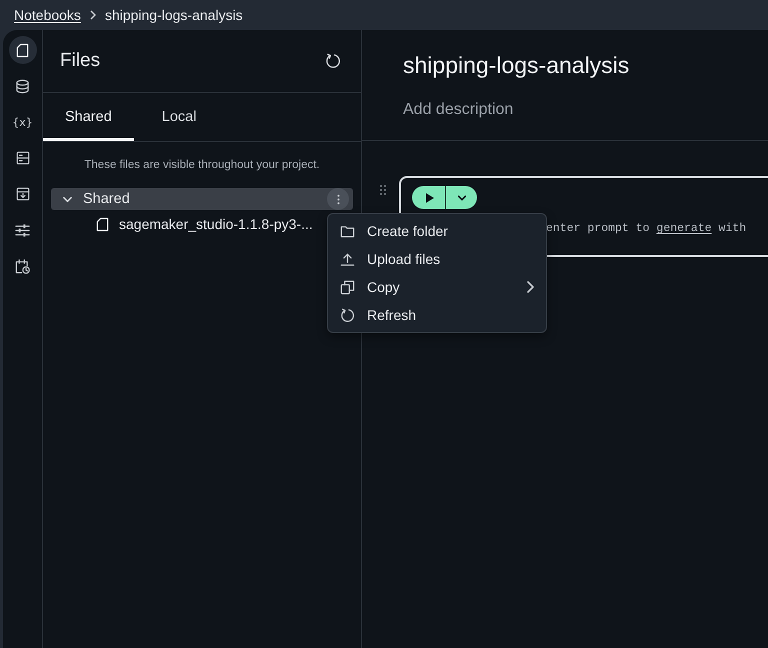 The image size is (768, 648). I want to click on sliders-icon, so click(22, 230).